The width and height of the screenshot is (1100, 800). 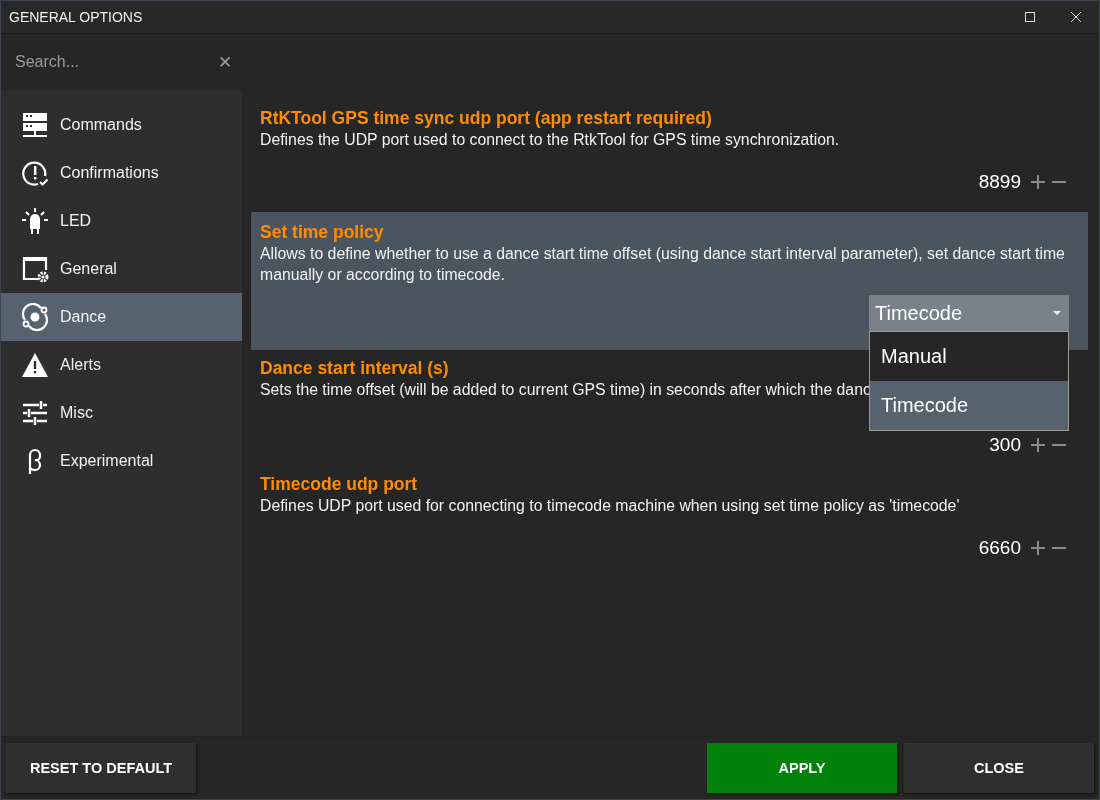 I want to click on number-value: 6660, so click(x=999, y=548).